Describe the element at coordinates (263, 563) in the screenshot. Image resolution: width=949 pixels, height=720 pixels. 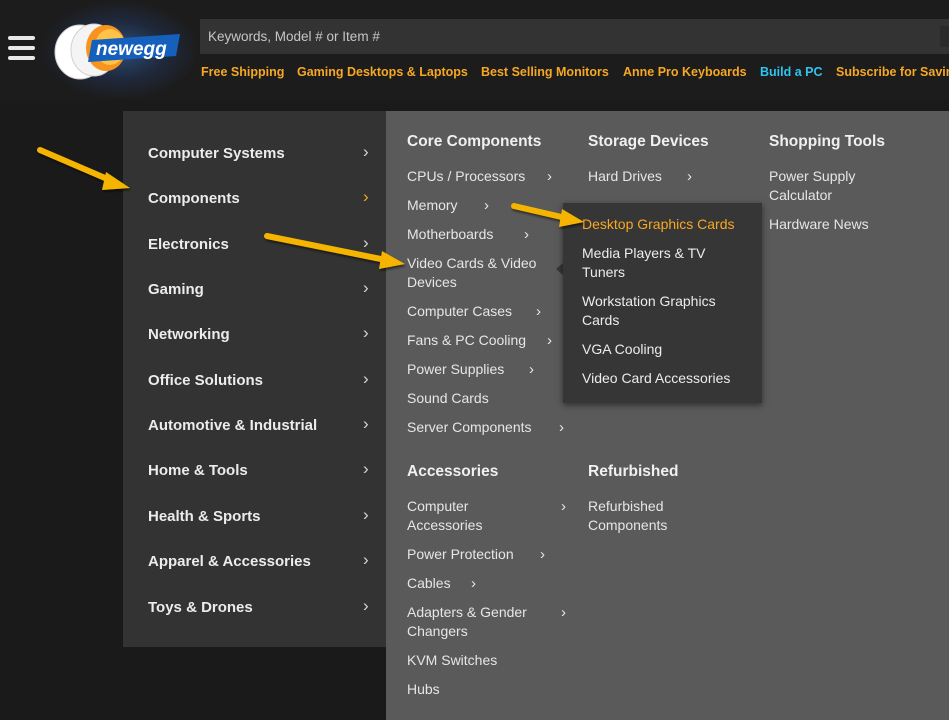
I see `category-apparel-accessories: Apparel & Accessories ›` at that location.